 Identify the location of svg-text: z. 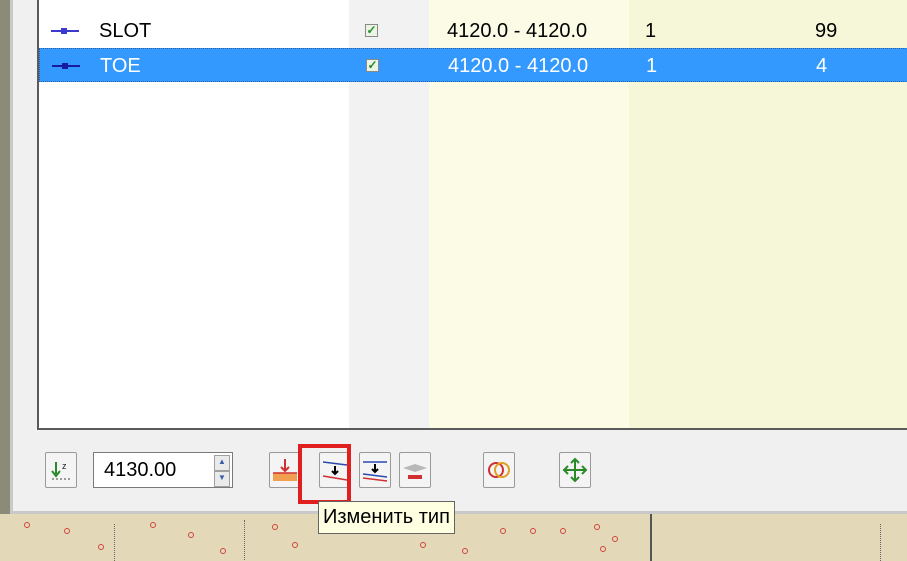
(64, 466).